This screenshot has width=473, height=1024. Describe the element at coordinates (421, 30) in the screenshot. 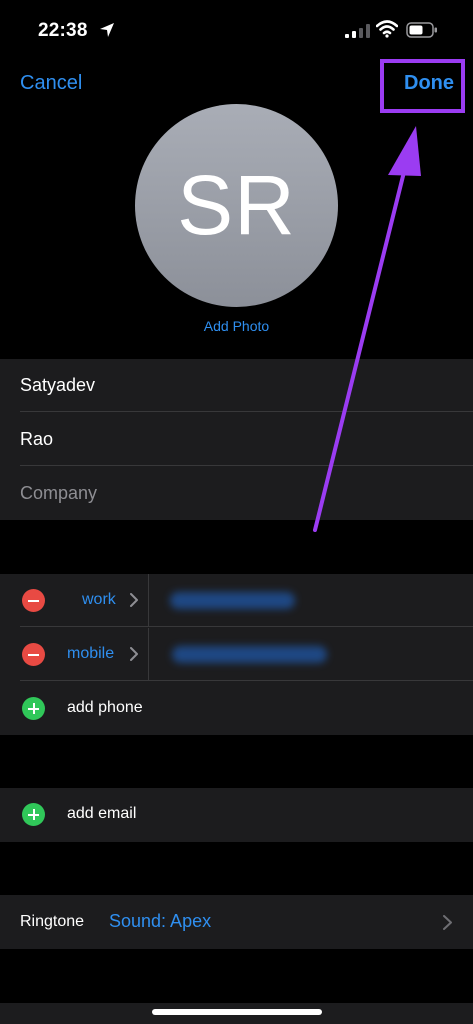

I see `battery-icon` at that location.